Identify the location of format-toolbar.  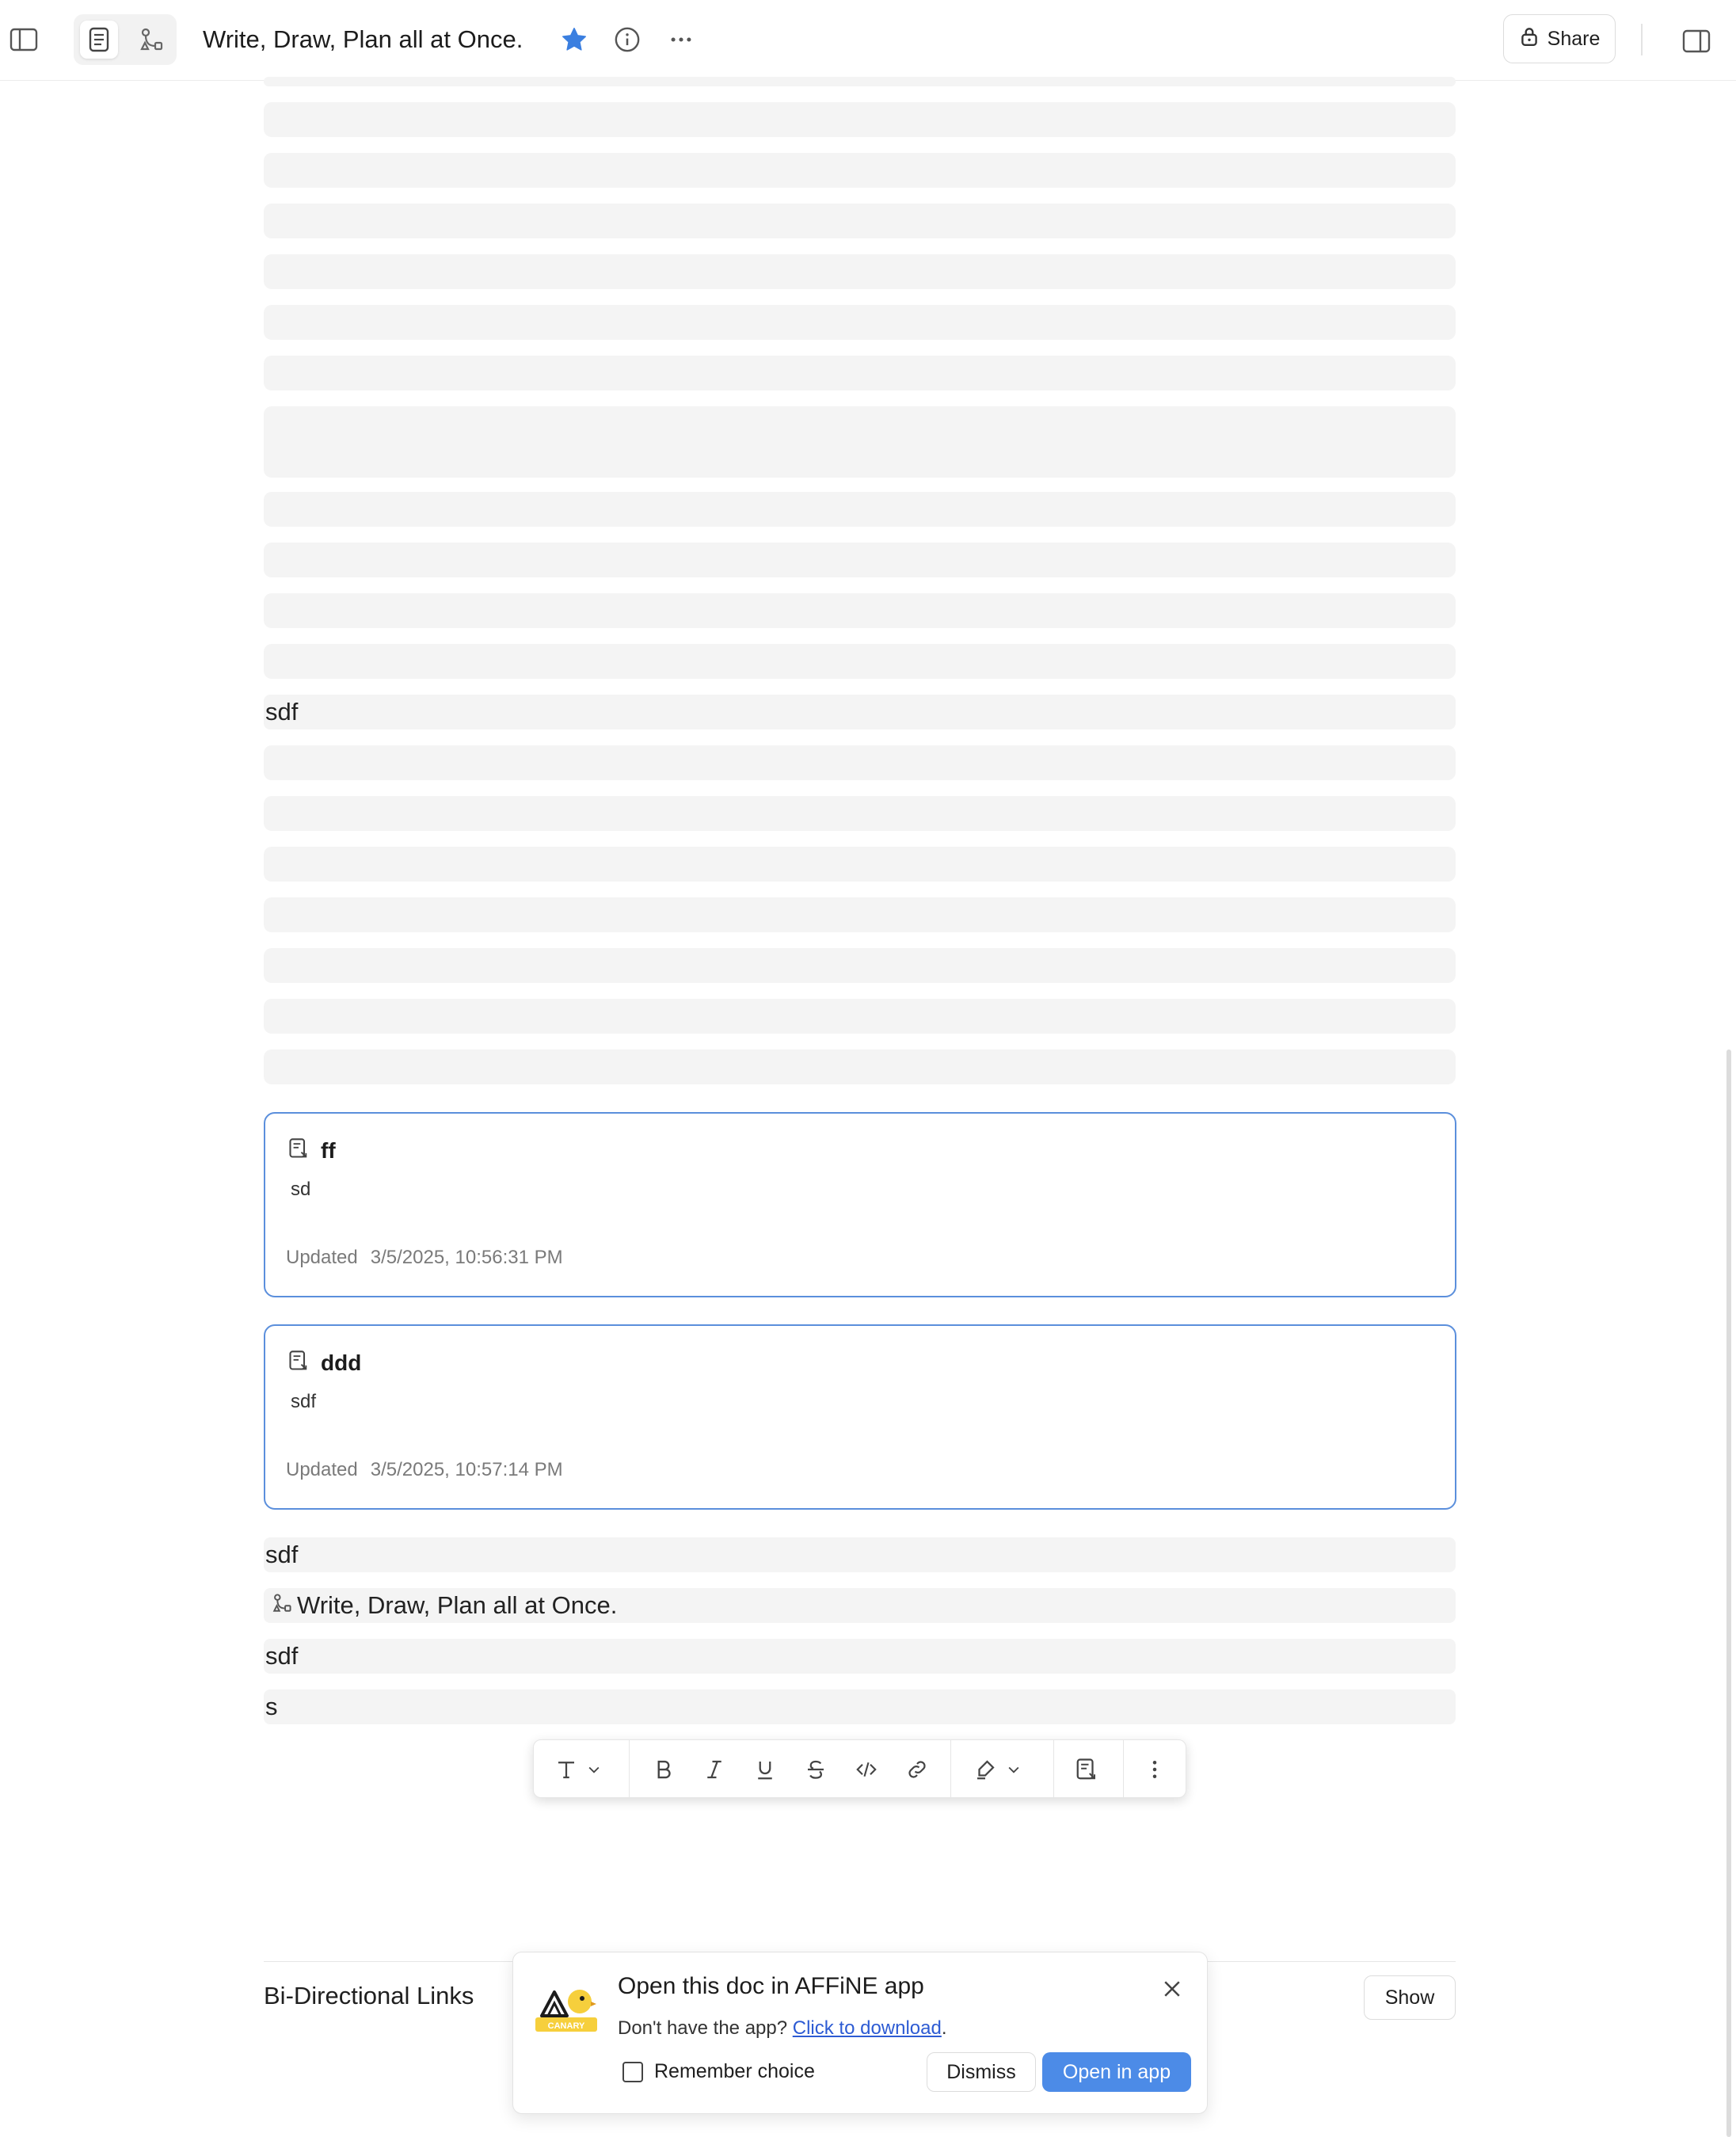
(859, 1769).